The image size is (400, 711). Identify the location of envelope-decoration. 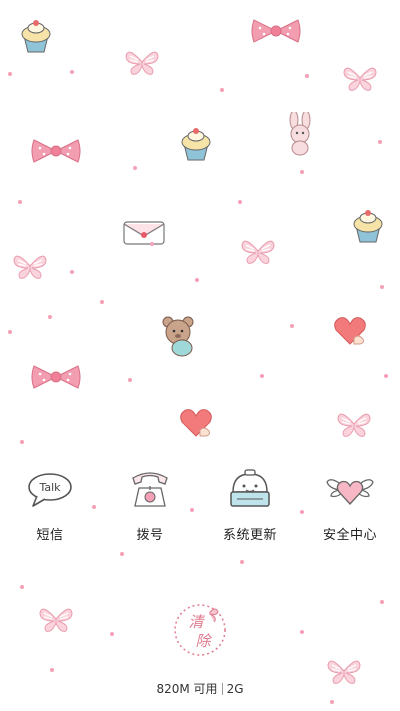
(144, 233).